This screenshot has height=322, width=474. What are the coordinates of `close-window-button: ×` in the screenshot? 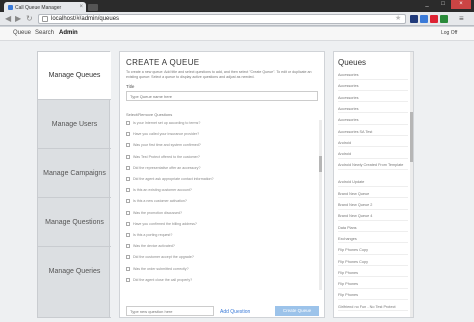 It's located at (461, 4).